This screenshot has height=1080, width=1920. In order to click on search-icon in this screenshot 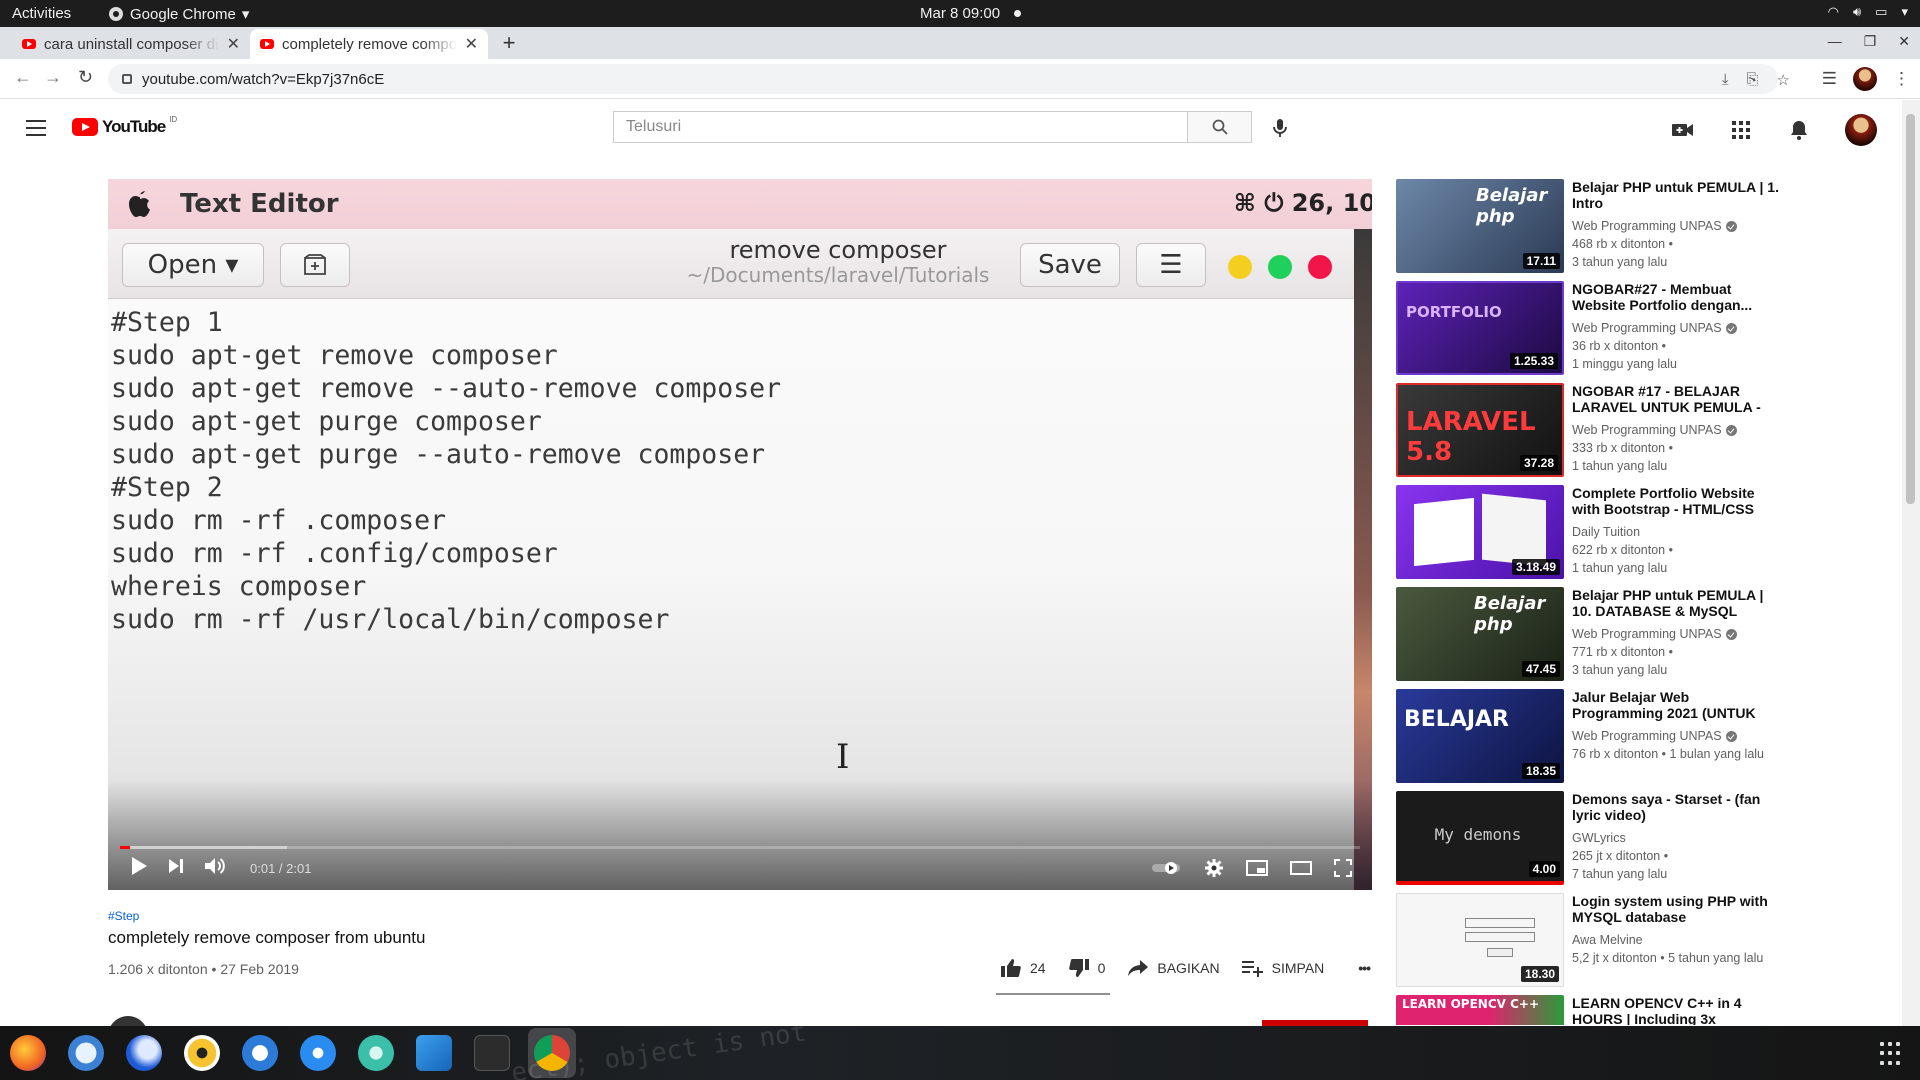, I will do `click(1220, 127)`.